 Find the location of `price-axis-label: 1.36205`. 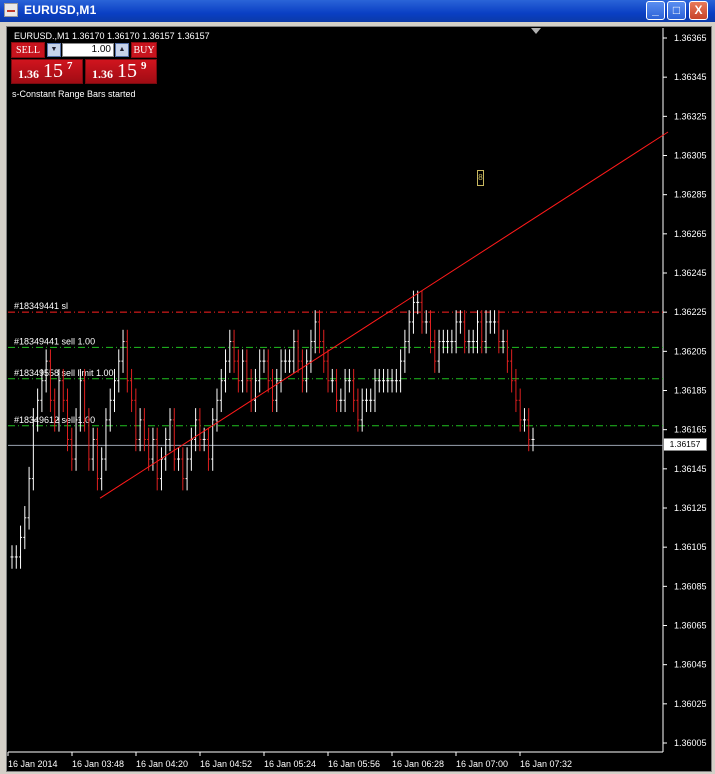

price-axis-label: 1.36205 is located at coordinates (690, 351).